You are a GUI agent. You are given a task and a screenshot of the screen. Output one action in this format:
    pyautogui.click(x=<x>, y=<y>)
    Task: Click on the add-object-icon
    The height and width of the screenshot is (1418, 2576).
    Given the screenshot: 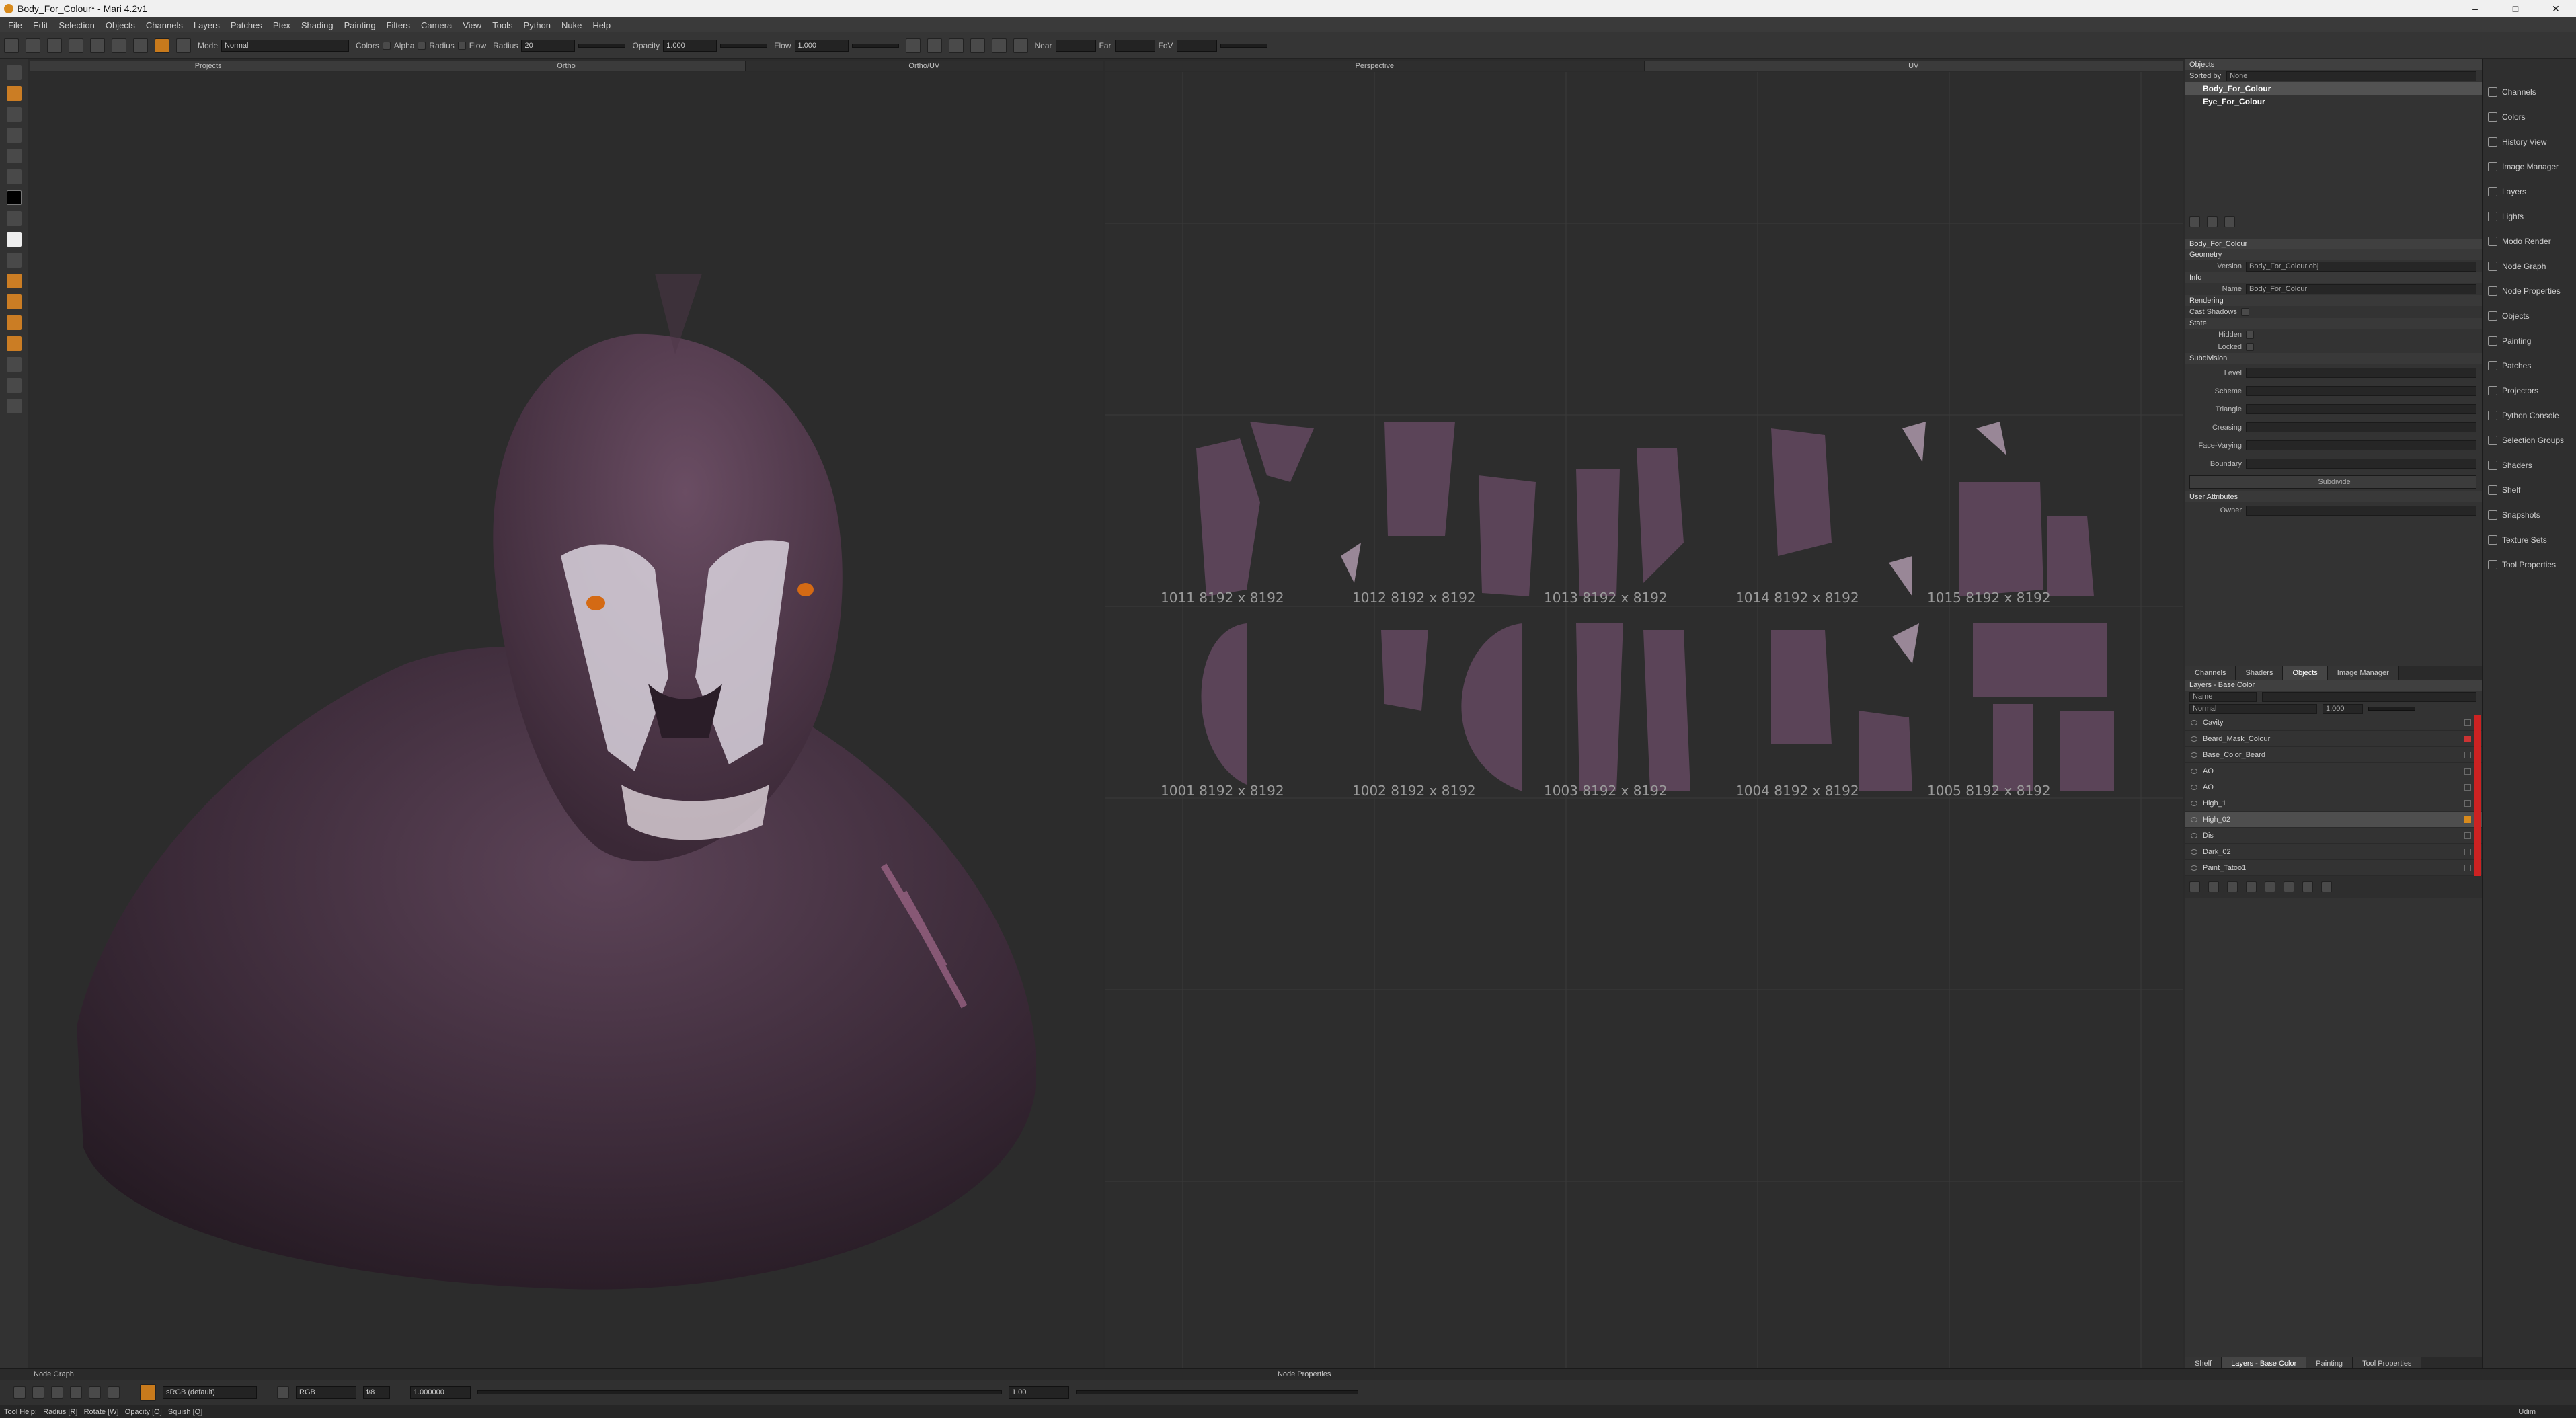 What is the action you would take?
    pyautogui.click(x=2195, y=221)
    